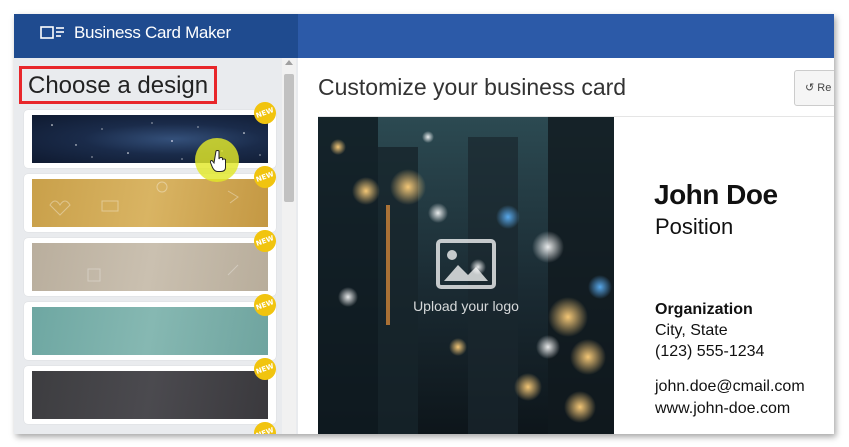 This screenshot has width=849, height=447. What do you see at coordinates (150, 395) in the screenshot?
I see `design-swatch-charcoal` at bounding box center [150, 395].